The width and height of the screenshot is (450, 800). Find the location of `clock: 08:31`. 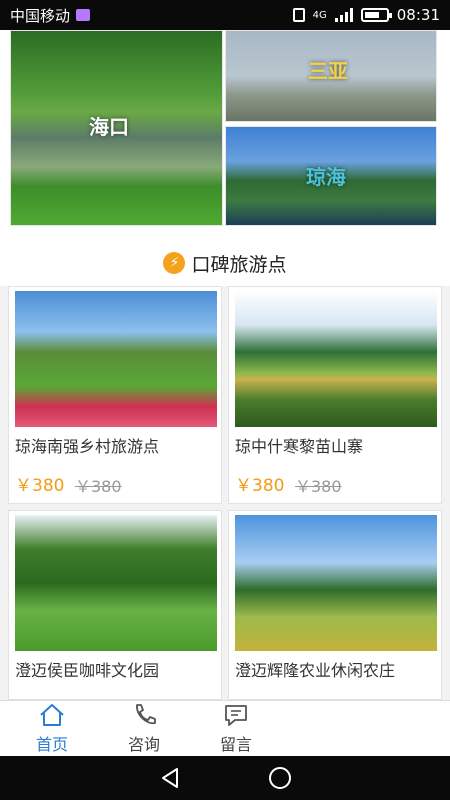

clock: 08:31 is located at coordinates (418, 15).